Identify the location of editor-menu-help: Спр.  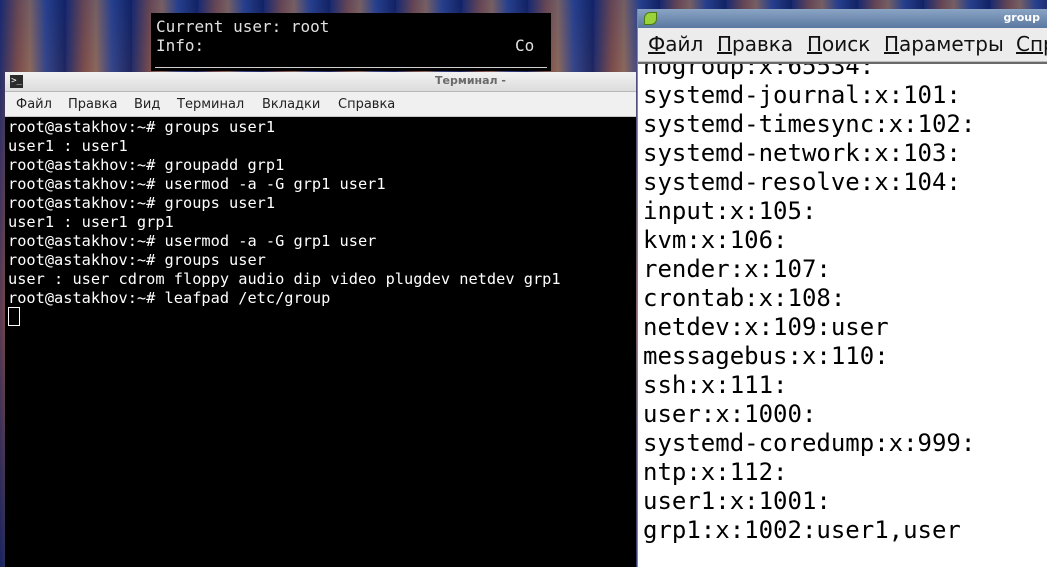
(1031, 44).